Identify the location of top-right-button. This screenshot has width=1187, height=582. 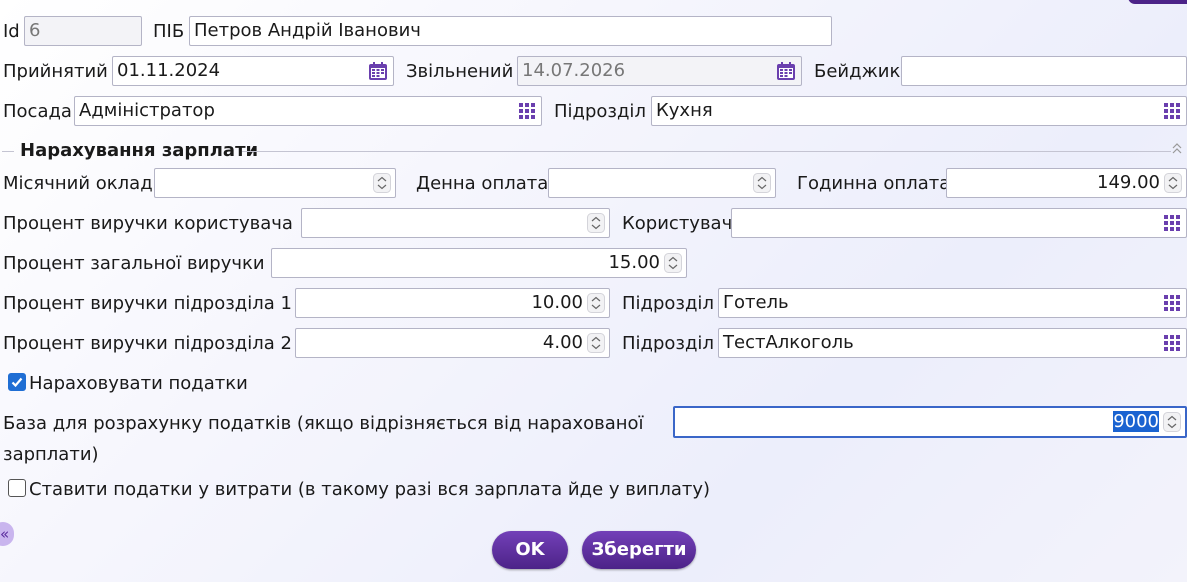
(1157, 2).